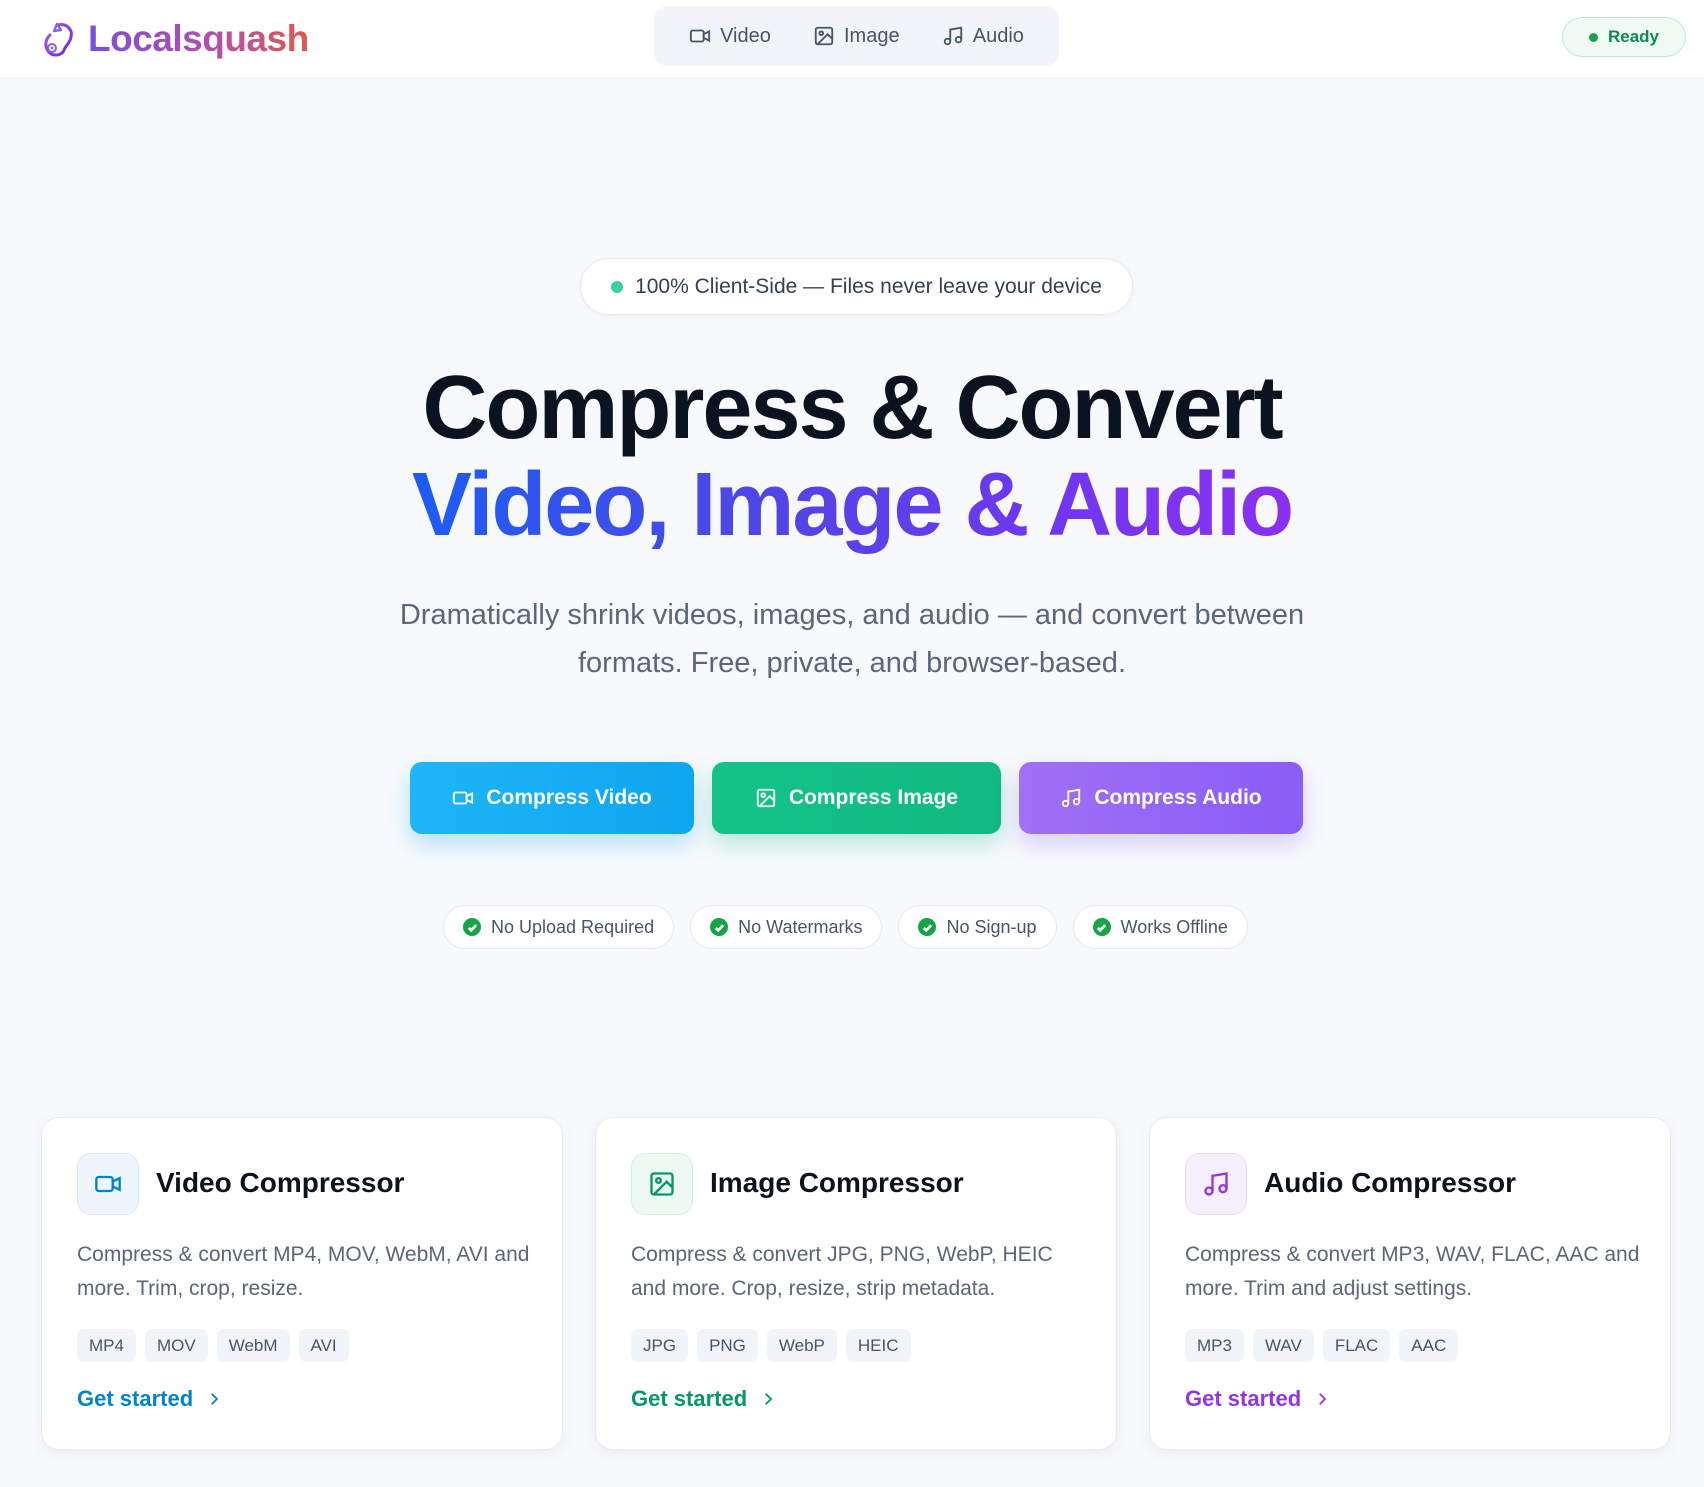 The image size is (1704, 1487). What do you see at coordinates (106, 1345) in the screenshot?
I see `format-tag: MP4` at bounding box center [106, 1345].